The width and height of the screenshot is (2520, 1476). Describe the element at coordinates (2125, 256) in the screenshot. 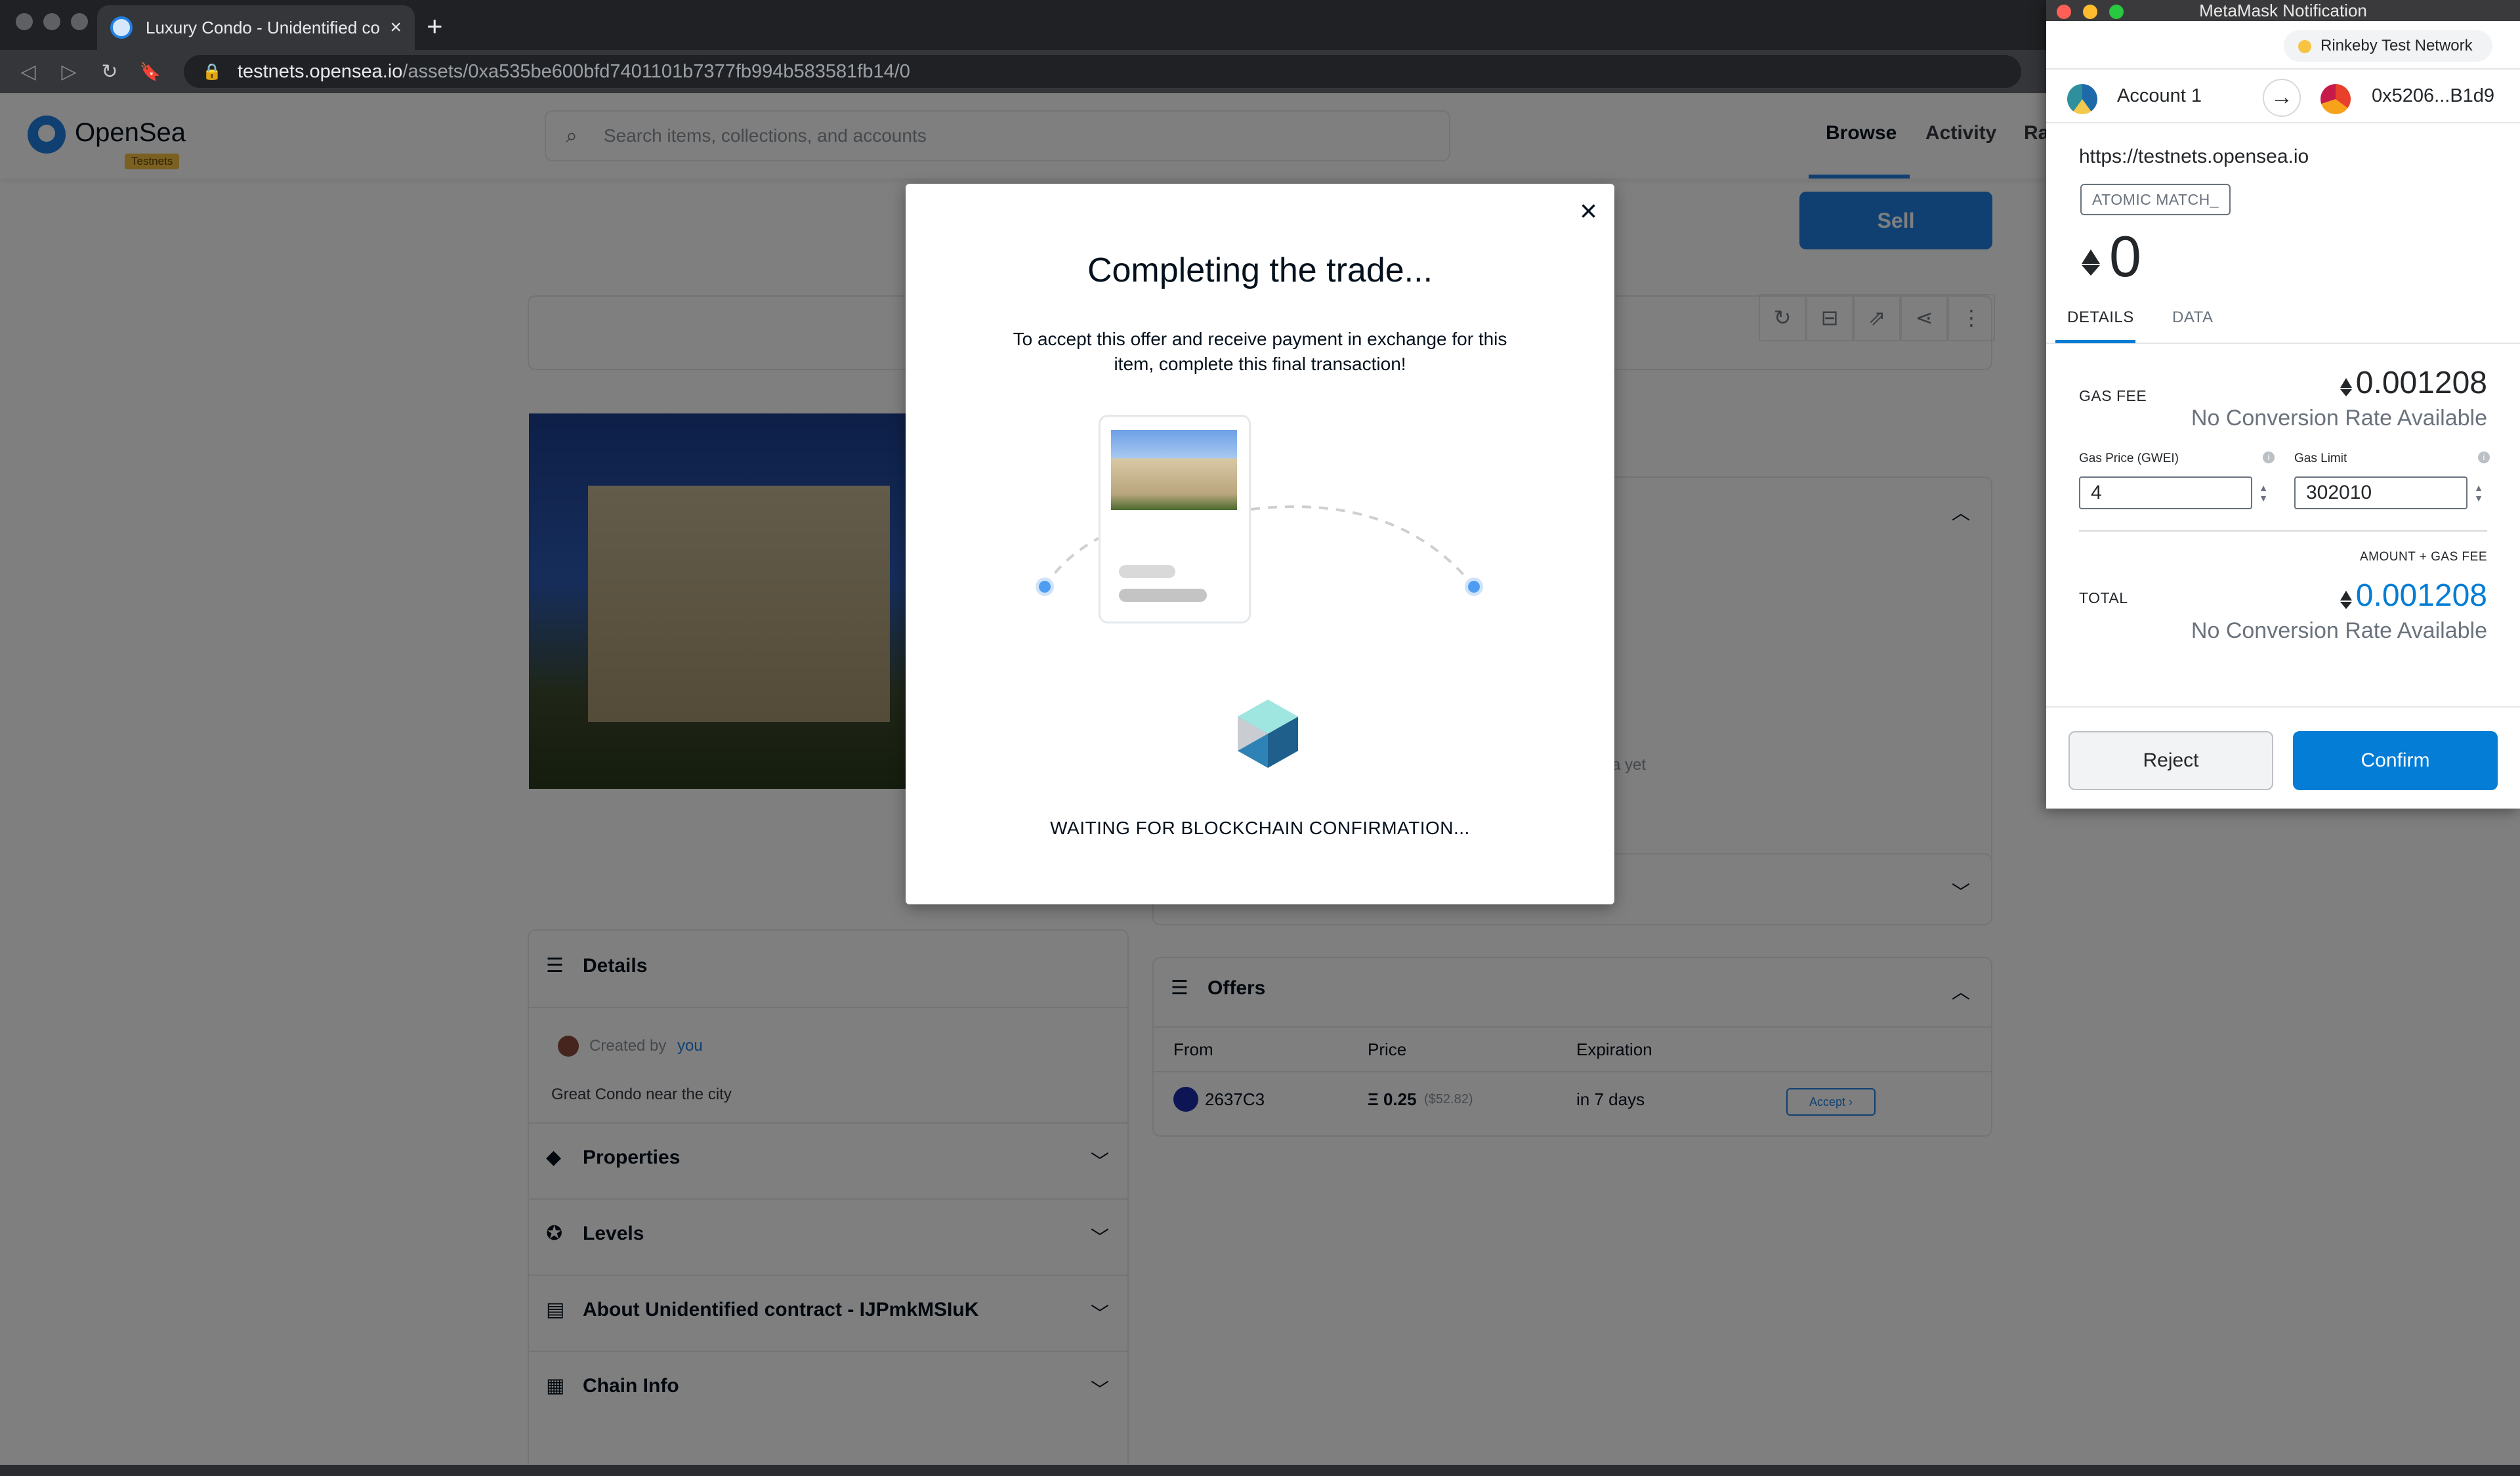

I see `tx-amount-value: 0` at that location.